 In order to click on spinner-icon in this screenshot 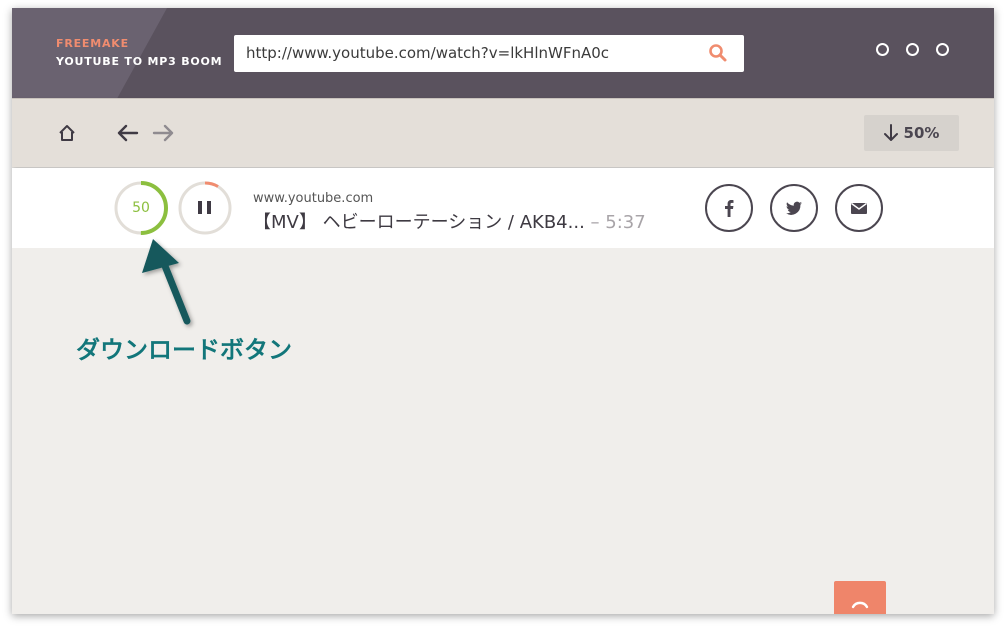, I will do `click(860, 605)`.